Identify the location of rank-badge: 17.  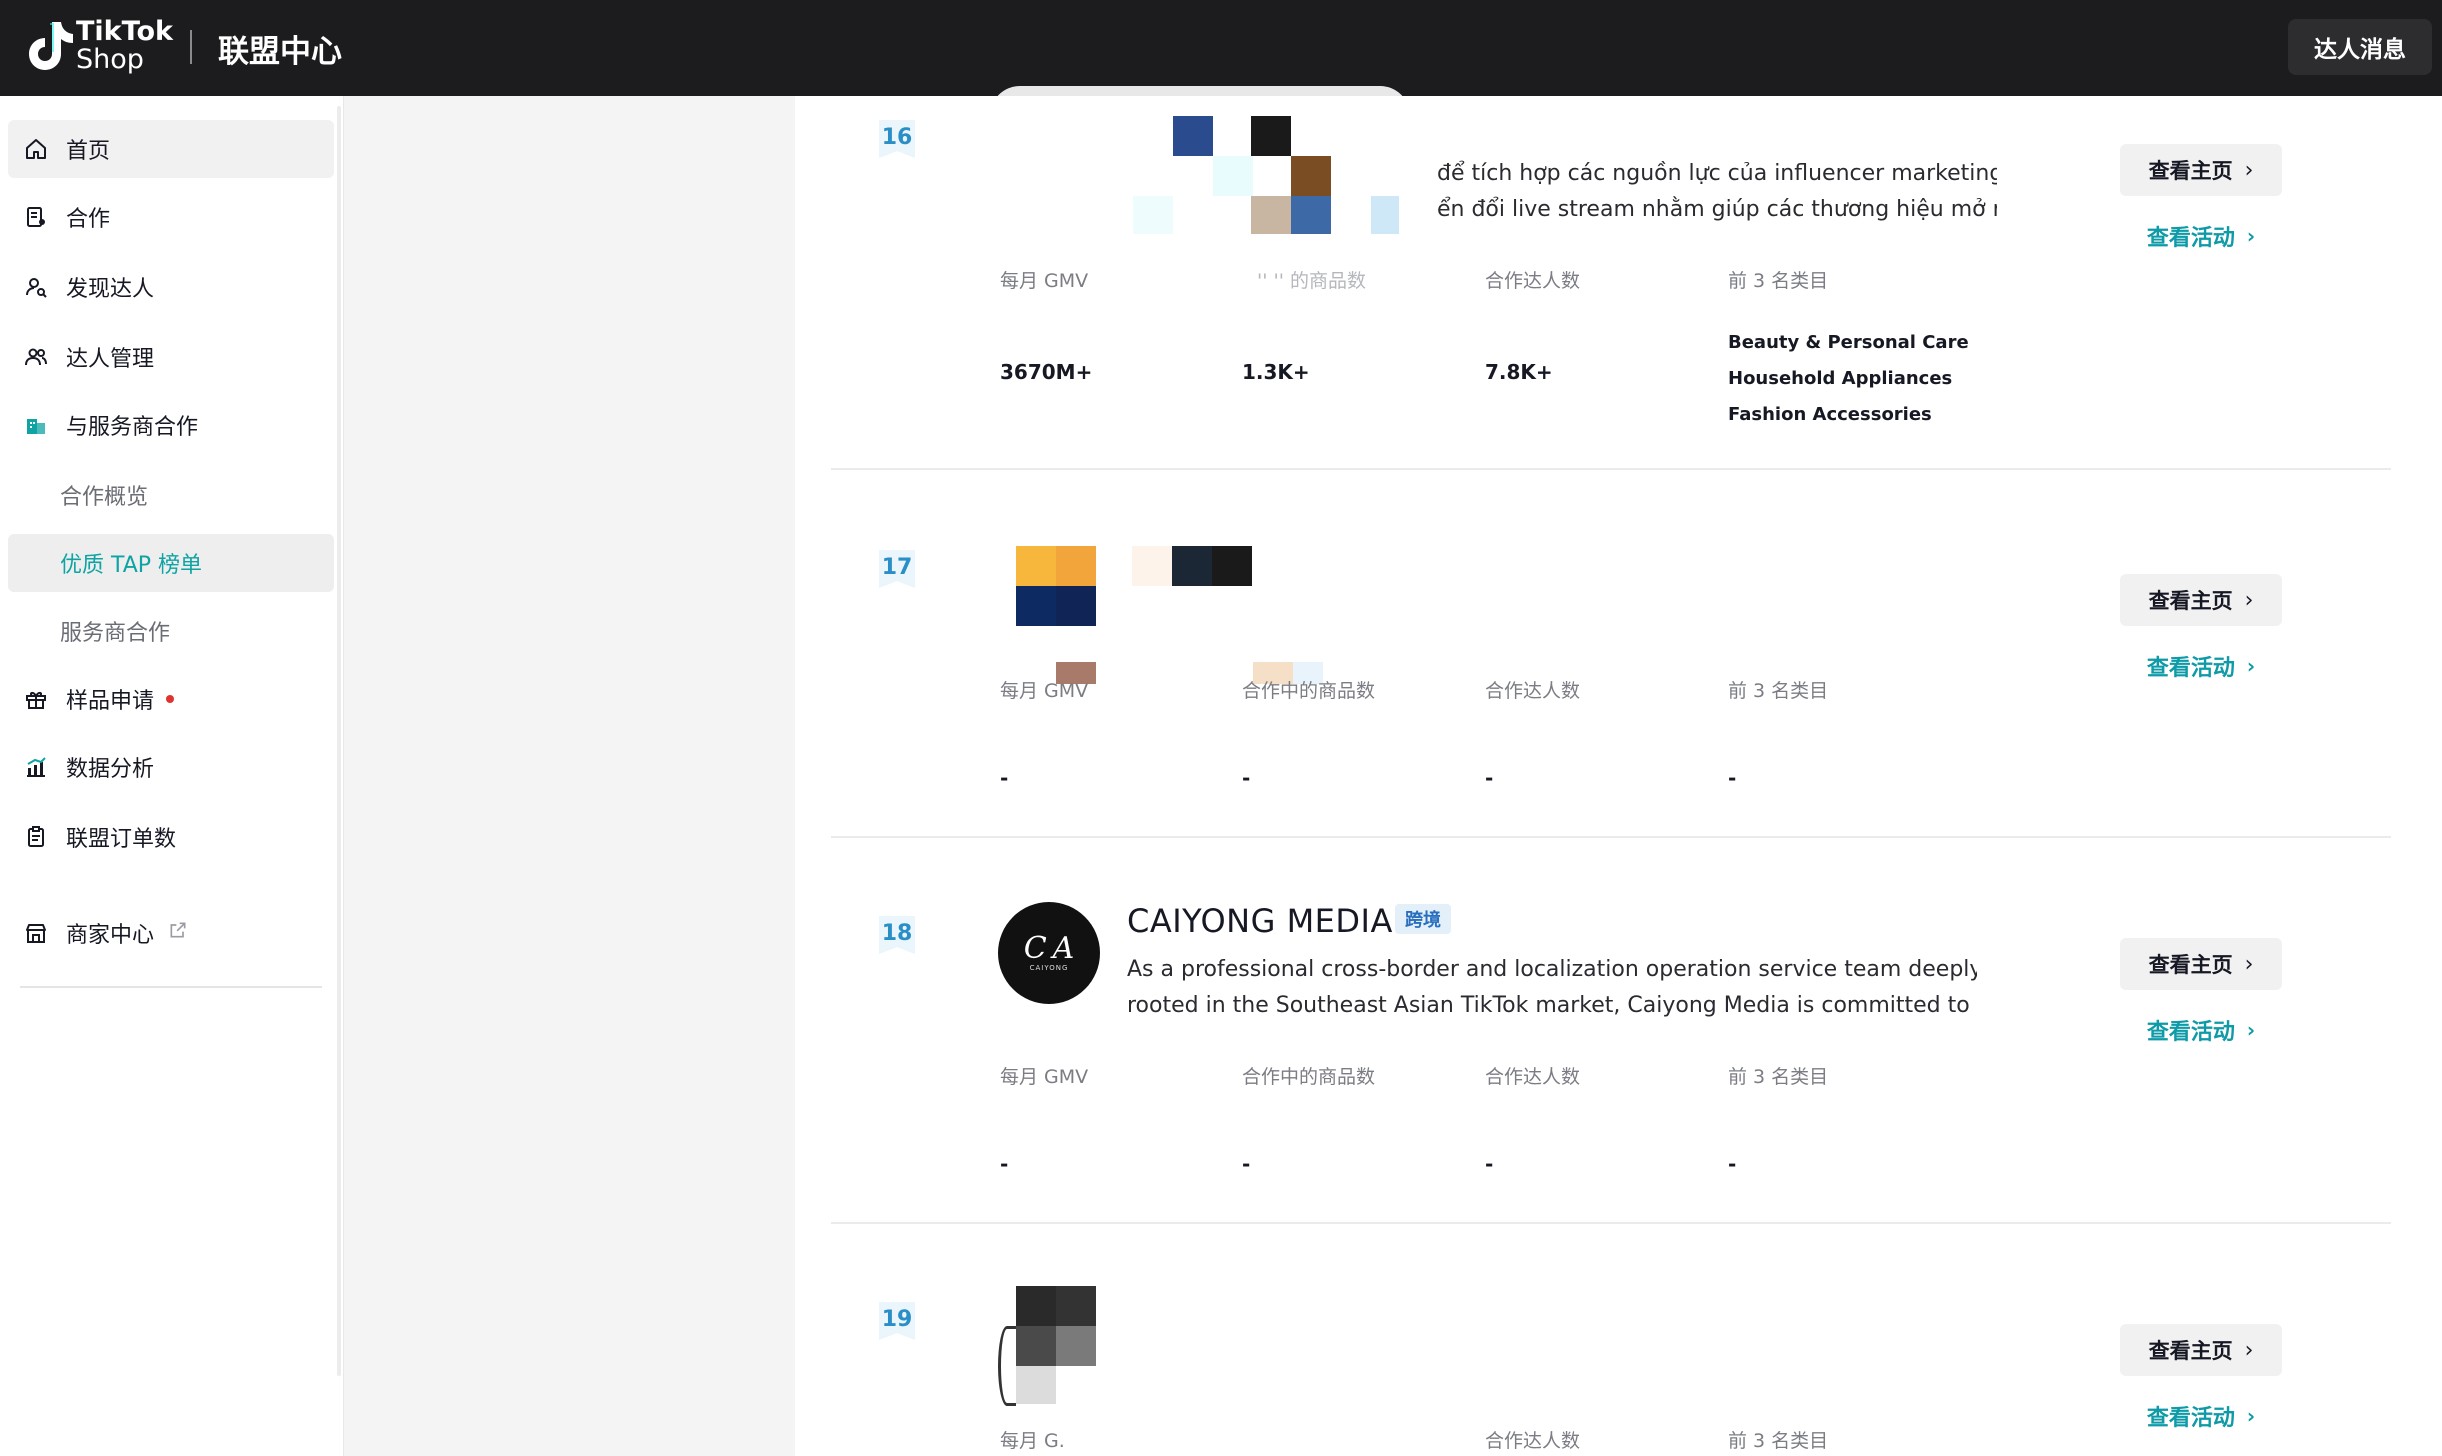
(897, 569).